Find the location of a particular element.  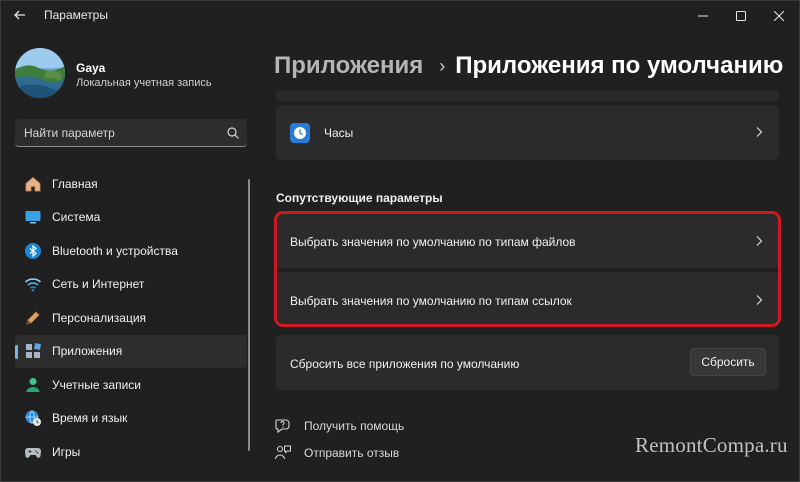

get-help-label: Получить помощь is located at coordinates (354, 426).